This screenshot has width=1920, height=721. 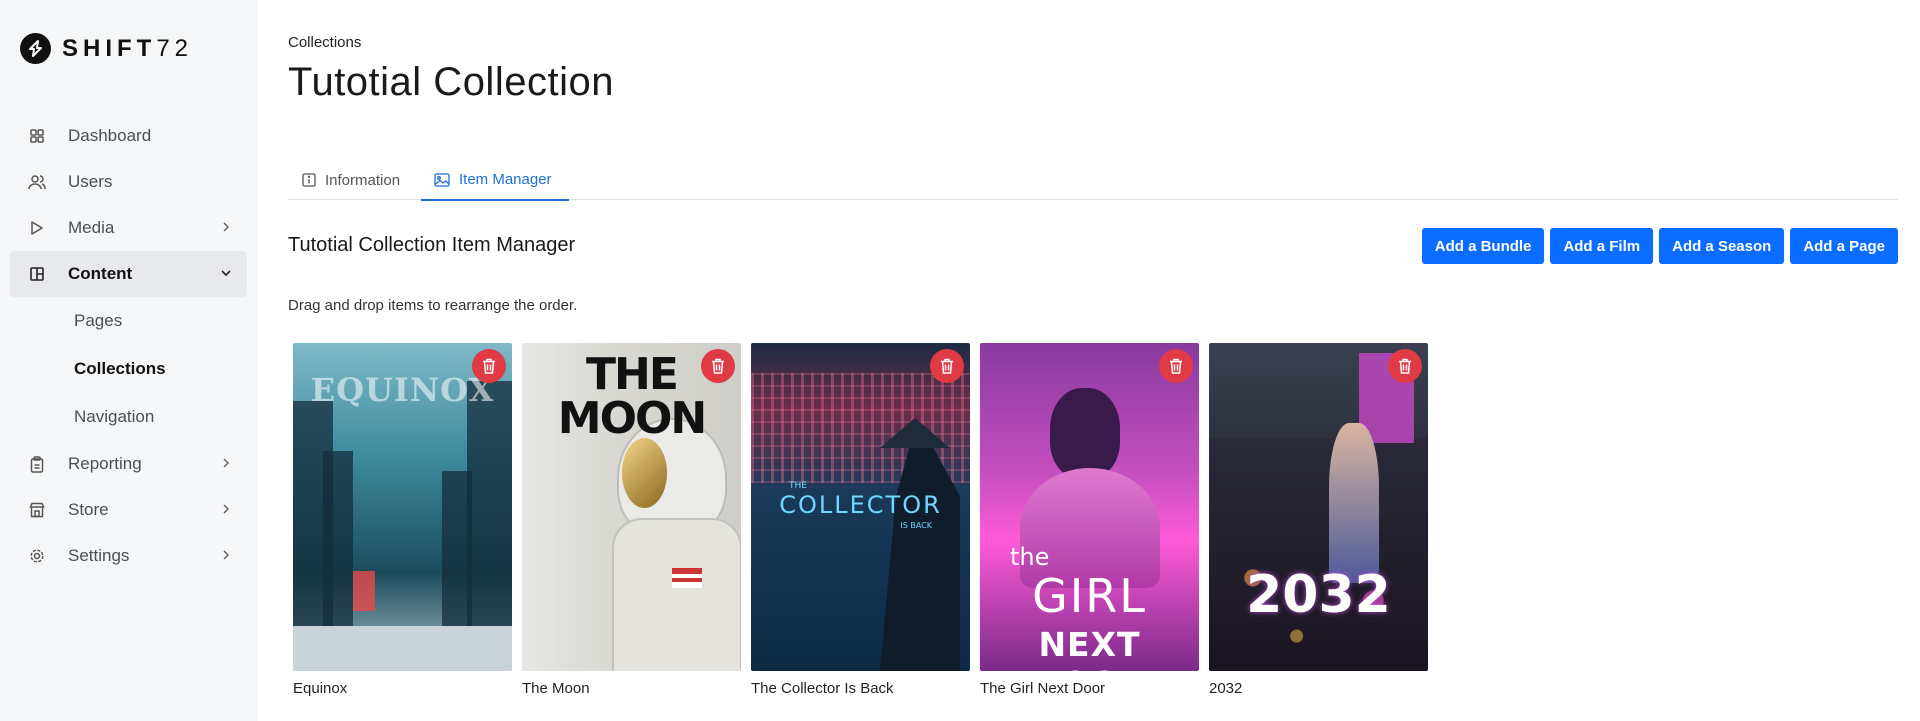 I want to click on breadcrumb: Collections, so click(x=324, y=42).